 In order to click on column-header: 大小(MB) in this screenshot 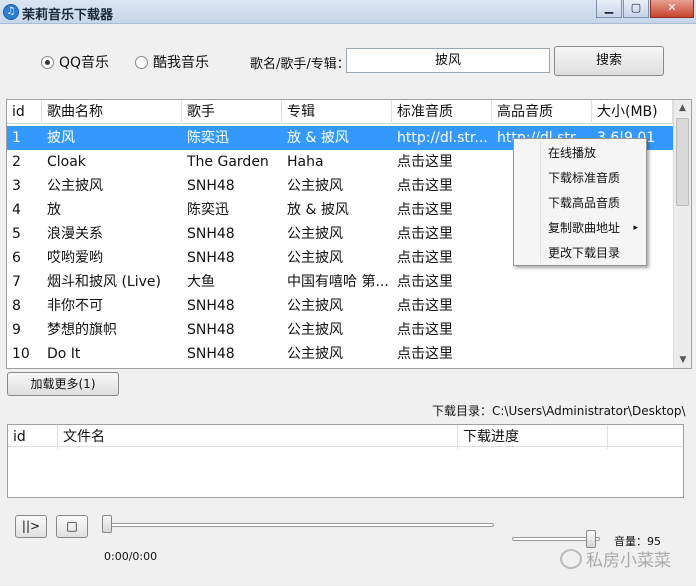, I will do `click(632, 112)`.